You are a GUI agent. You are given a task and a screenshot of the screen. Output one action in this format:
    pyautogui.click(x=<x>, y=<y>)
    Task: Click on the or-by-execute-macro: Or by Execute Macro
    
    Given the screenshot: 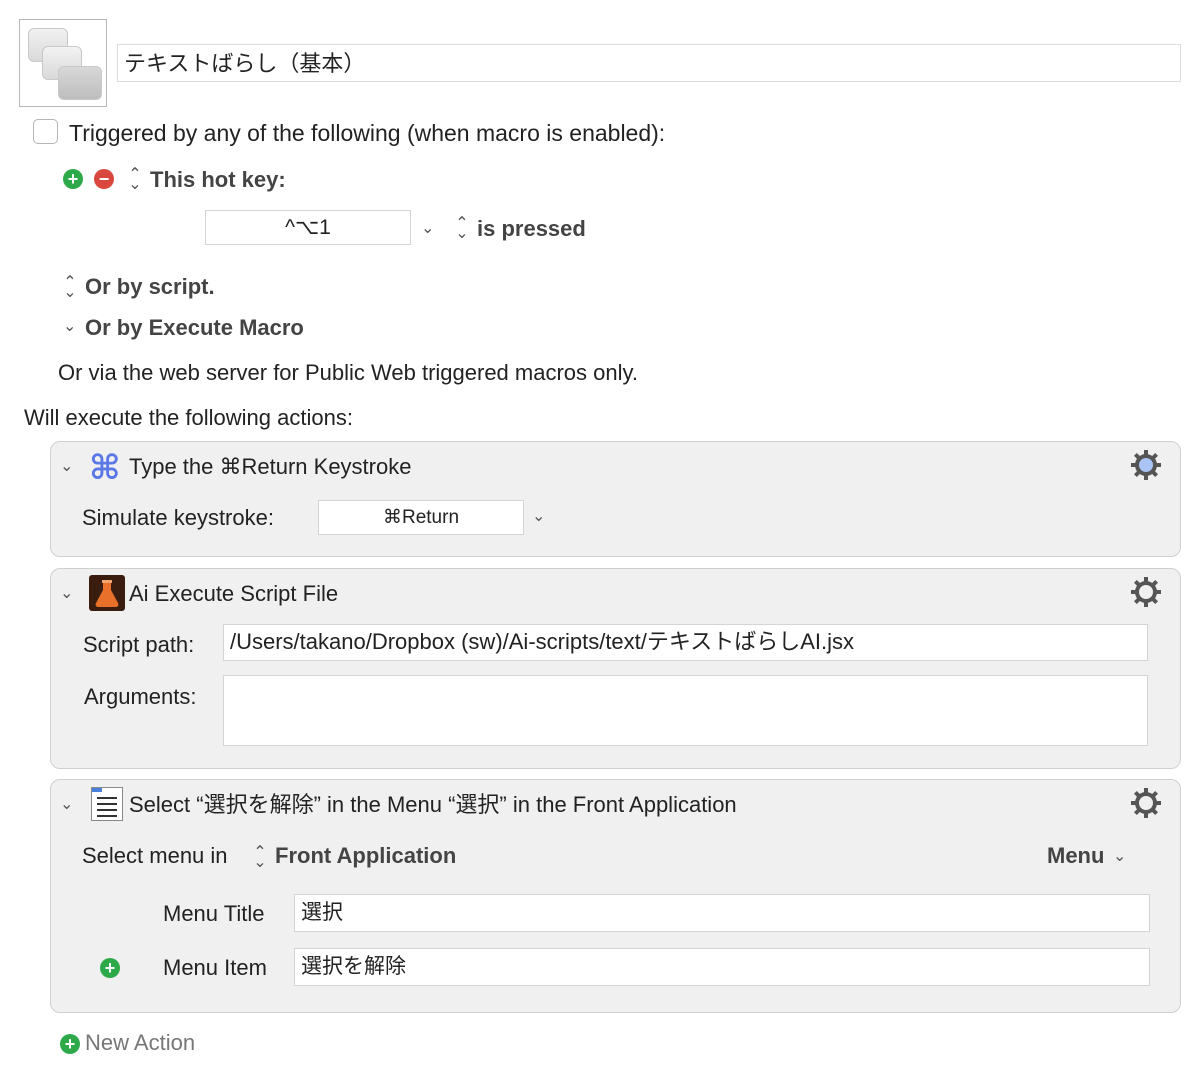 What is the action you would take?
    pyautogui.click(x=194, y=328)
    